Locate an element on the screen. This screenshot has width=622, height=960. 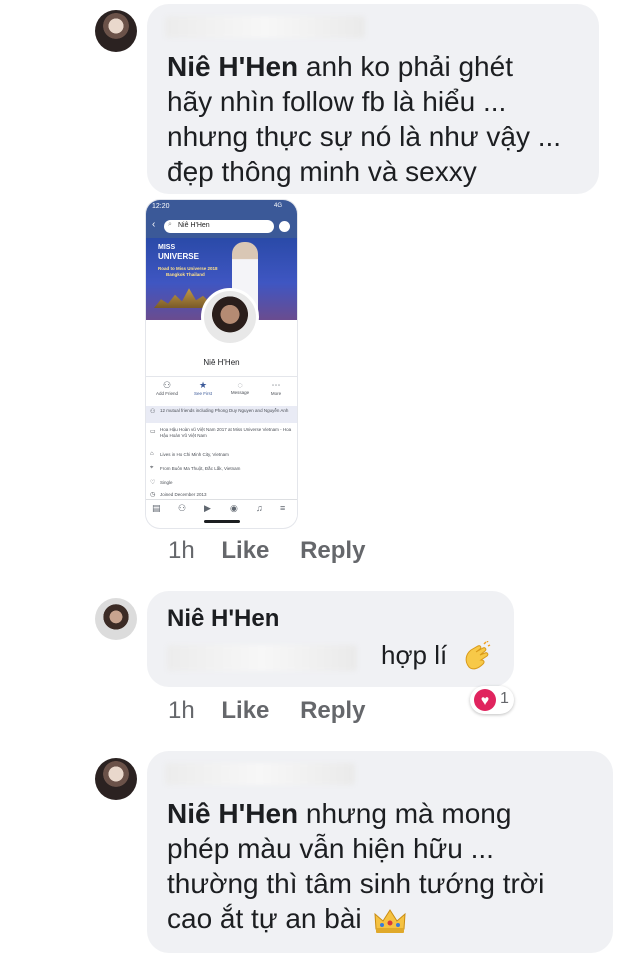
home-icon: ⌂ is located at coordinates (152, 454).